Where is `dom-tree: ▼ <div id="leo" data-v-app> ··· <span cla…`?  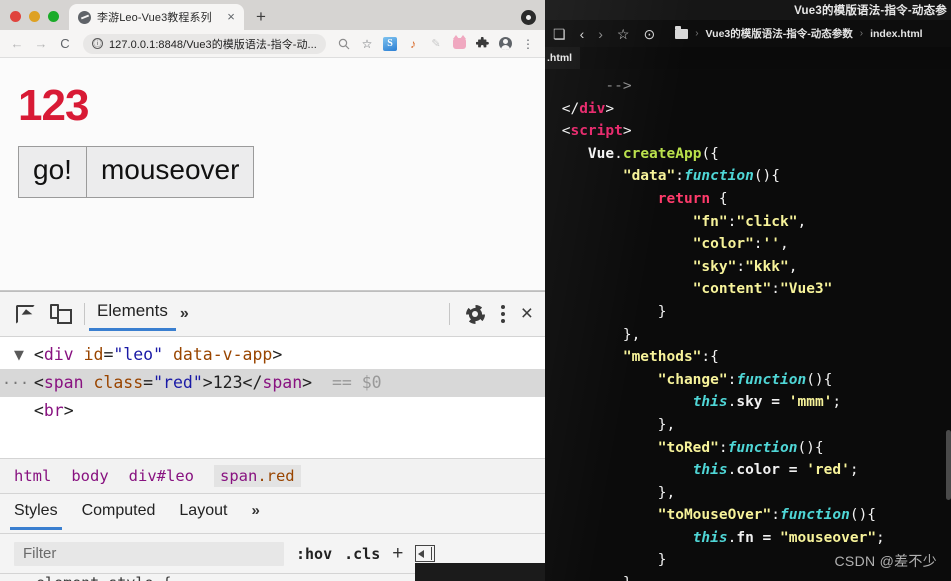
dom-tree: ▼ <div id="leo" data-v-app> ··· <span cla… is located at coordinates (272, 397).